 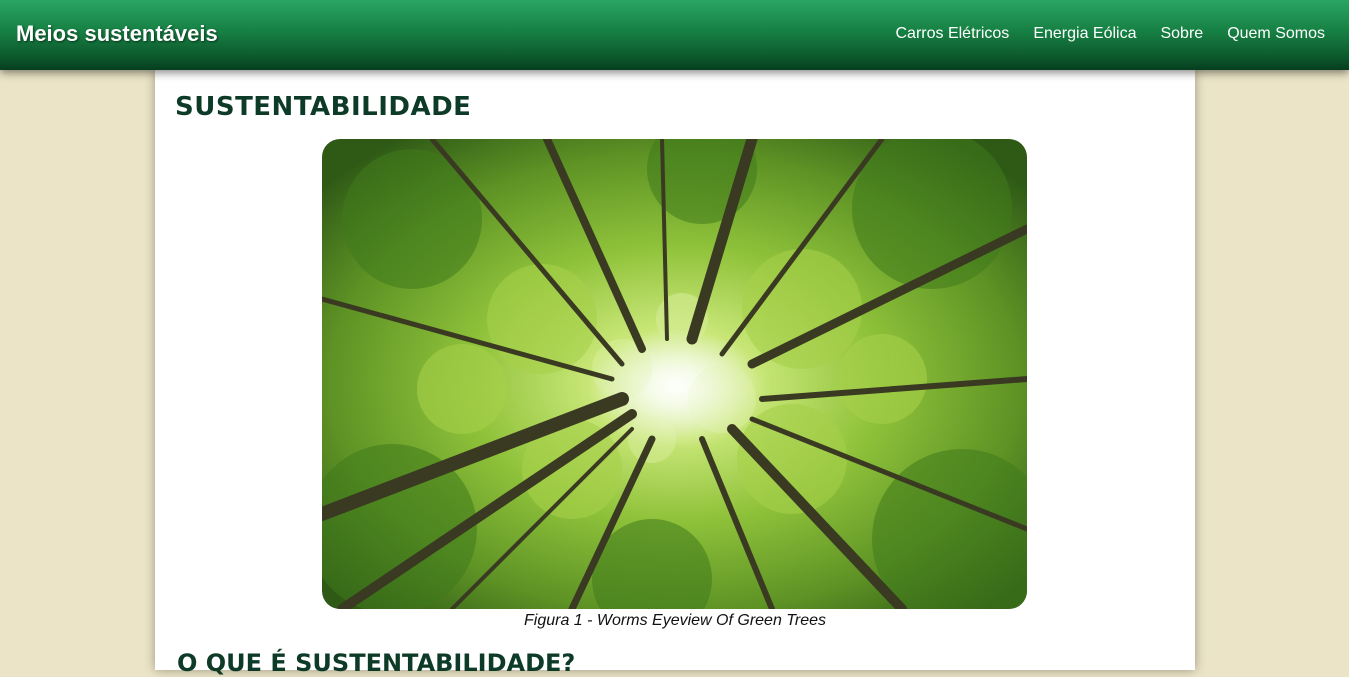 I want to click on nav-link-carros-eletricos: Carros Elétricos, so click(x=953, y=34).